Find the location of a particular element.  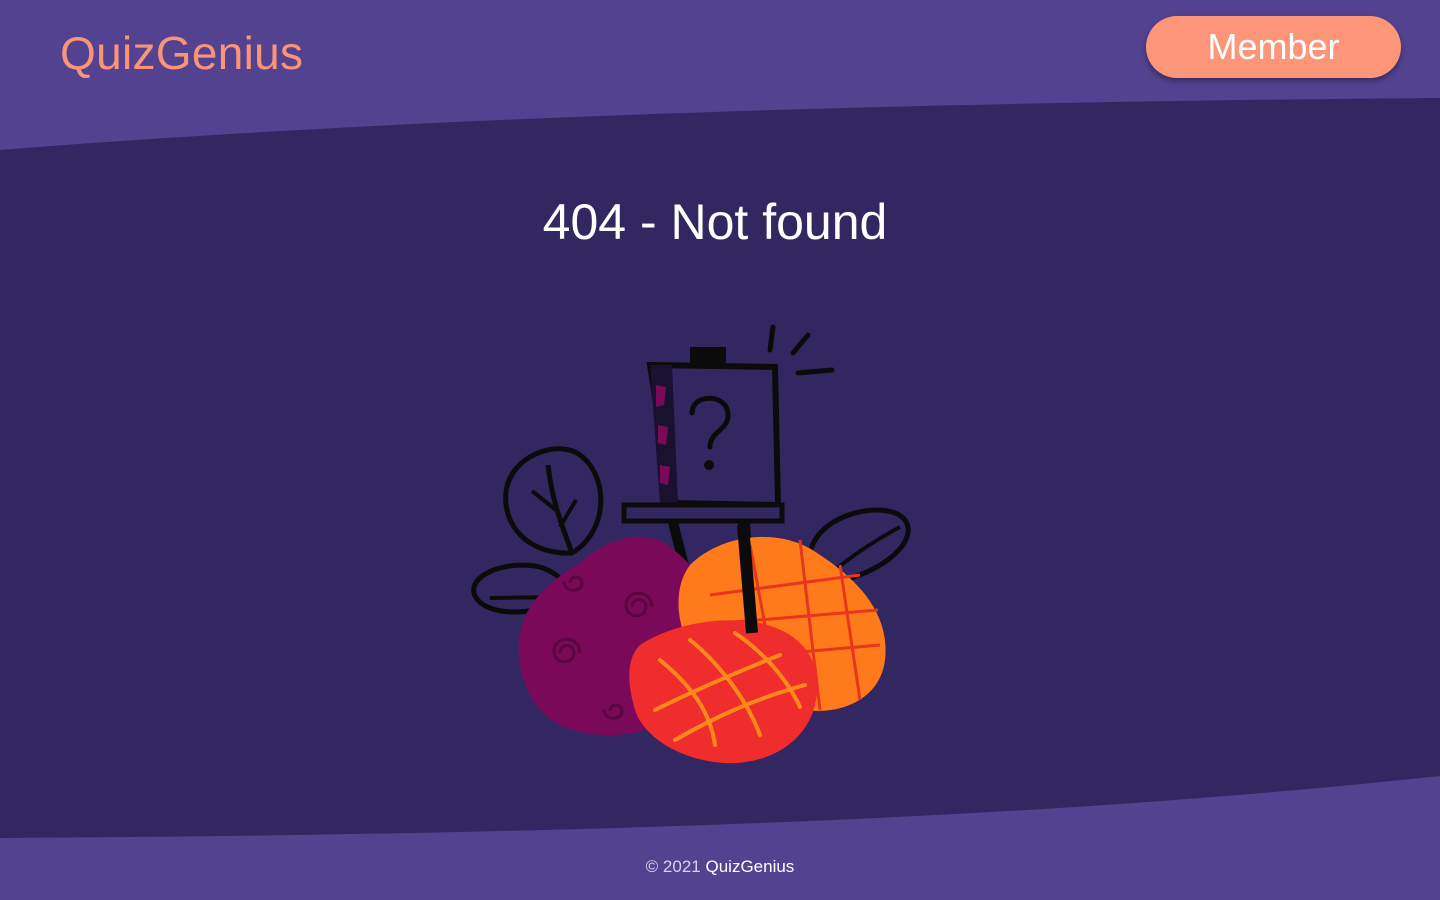

footer-brand-link: QuizGenius is located at coordinates (749, 866).